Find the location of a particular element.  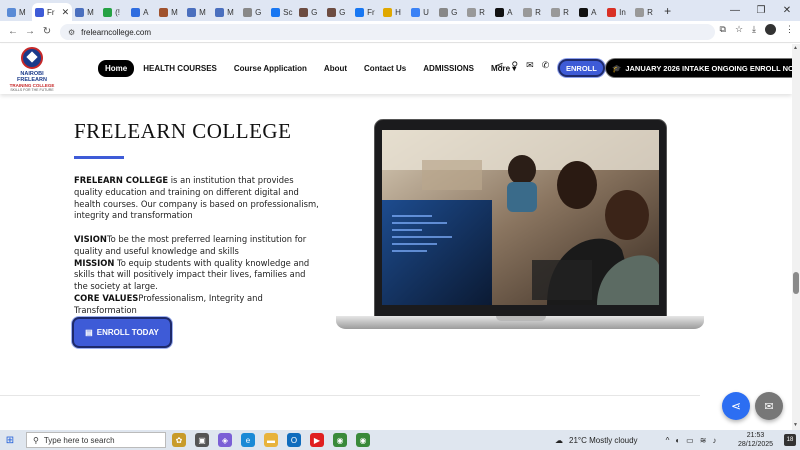

nav-admissions: ADMISSIONS is located at coordinates (448, 68).